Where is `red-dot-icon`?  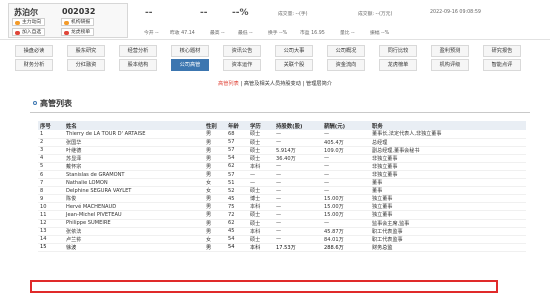 red-dot-icon is located at coordinates (66, 32).